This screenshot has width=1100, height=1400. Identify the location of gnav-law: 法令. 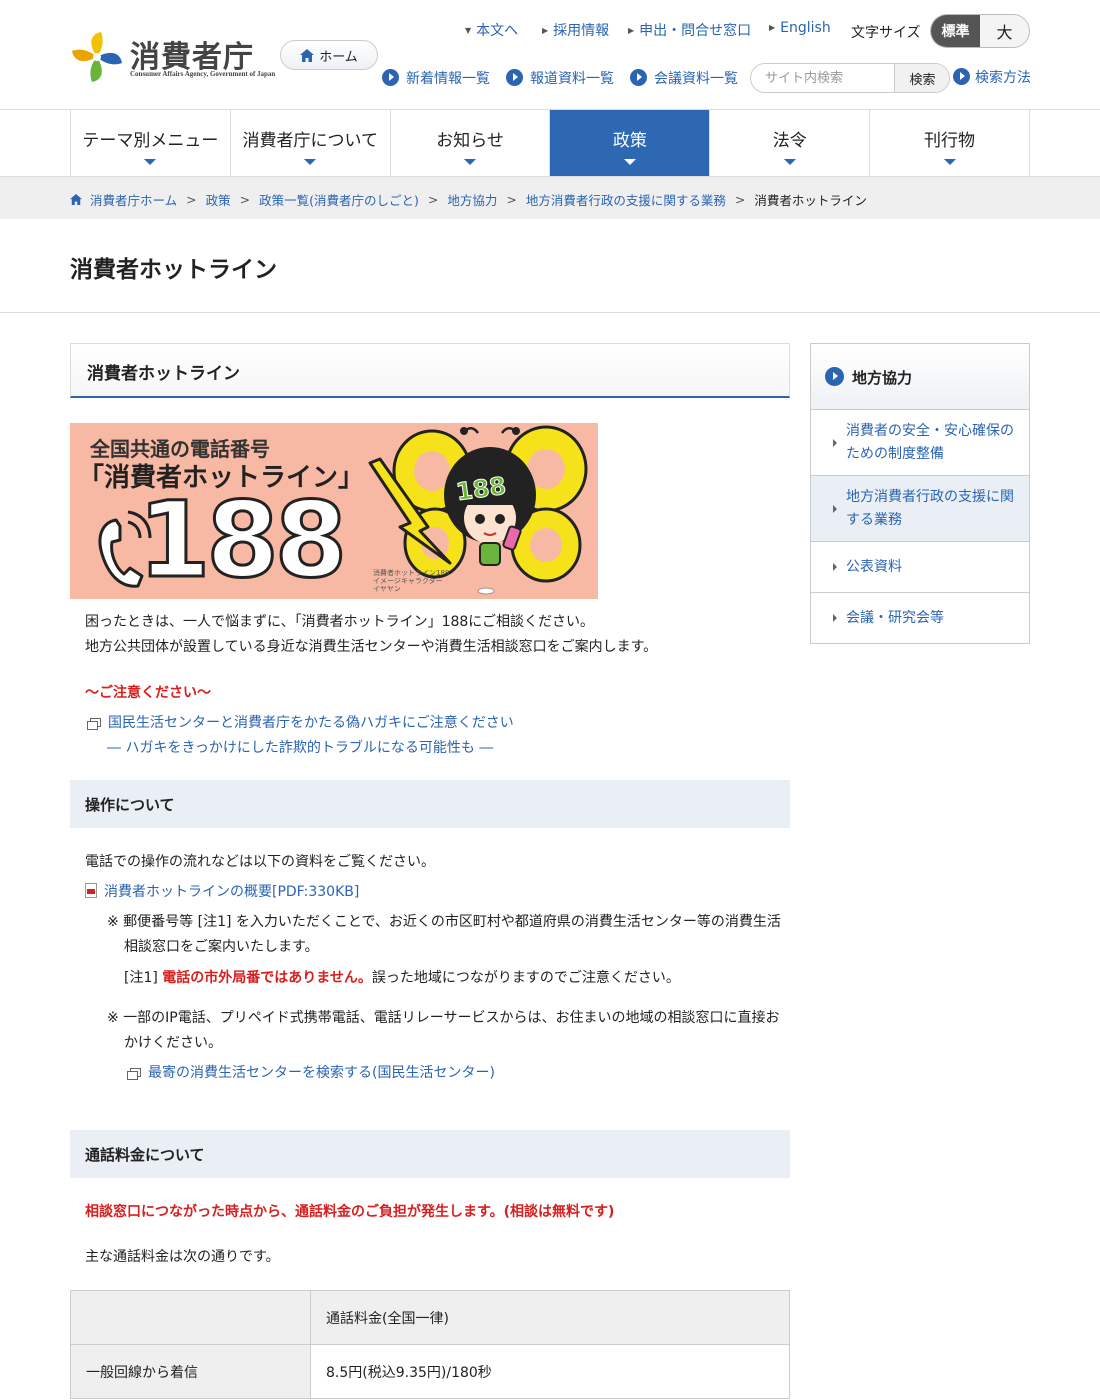
(790, 143).